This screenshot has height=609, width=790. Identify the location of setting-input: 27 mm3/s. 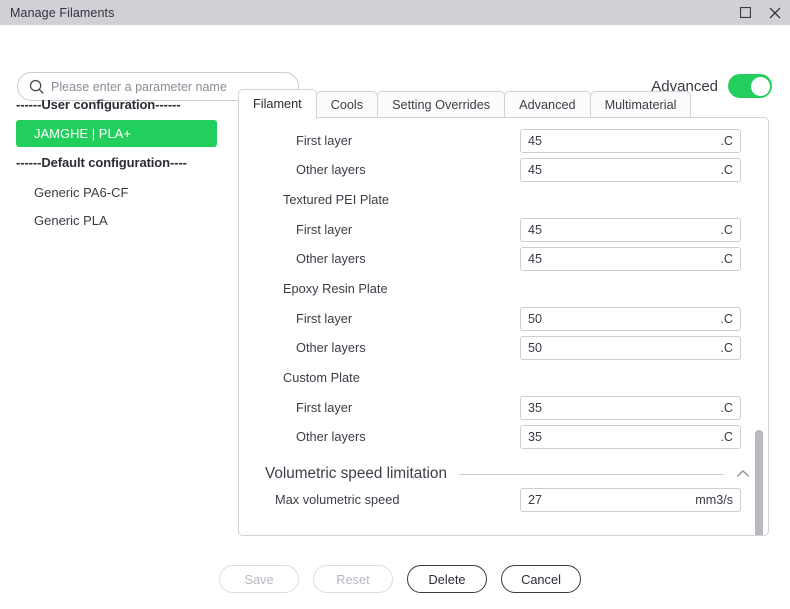
(630, 499).